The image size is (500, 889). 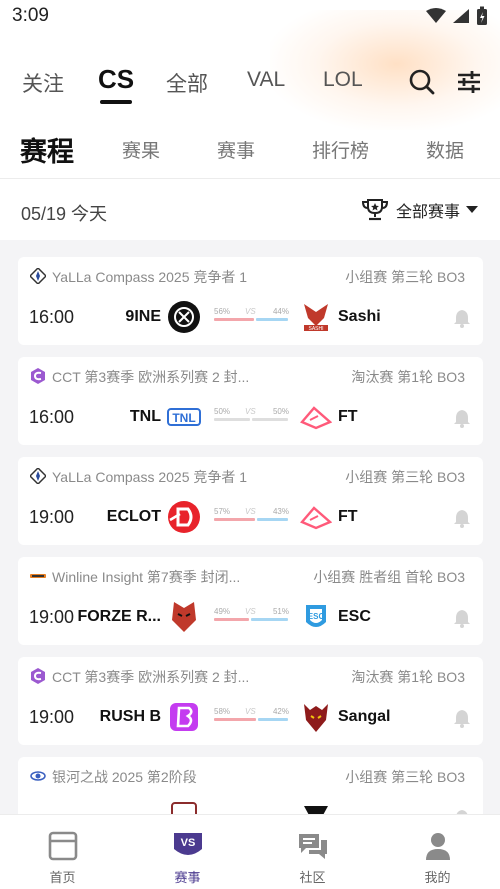 What do you see at coordinates (280, 311) in the screenshot?
I see `team-b-percent: 44%` at bounding box center [280, 311].